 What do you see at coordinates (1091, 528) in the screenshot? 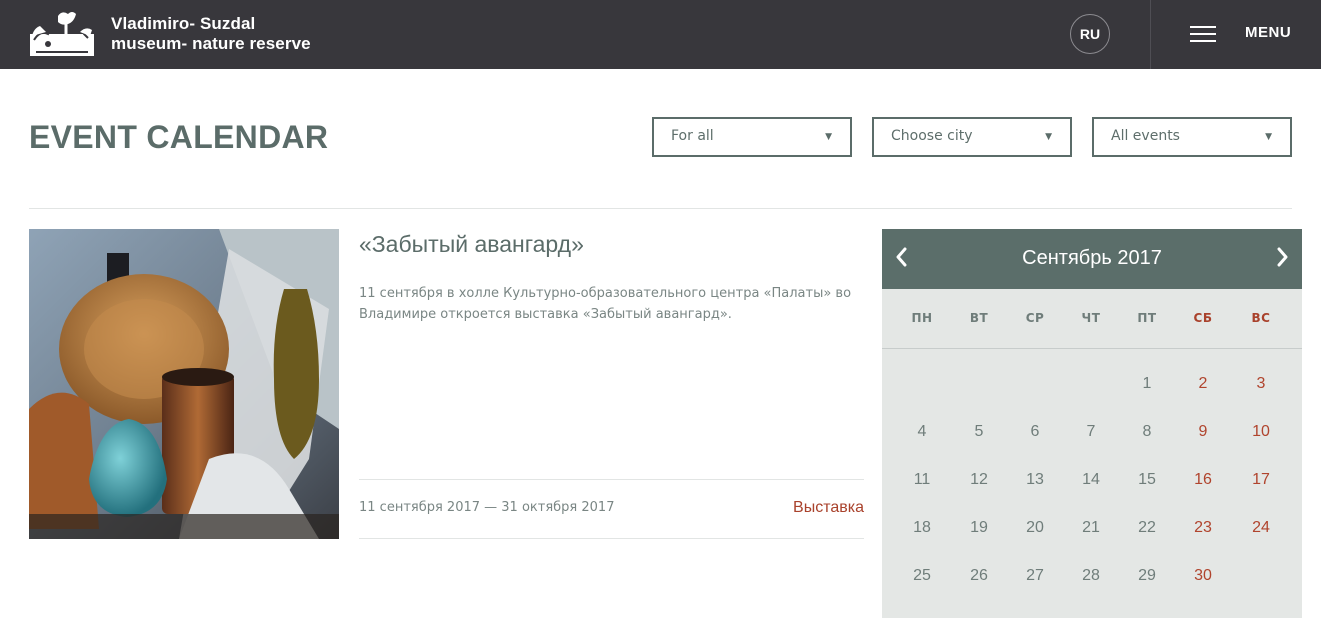
I see `calendar-day: 21` at bounding box center [1091, 528].